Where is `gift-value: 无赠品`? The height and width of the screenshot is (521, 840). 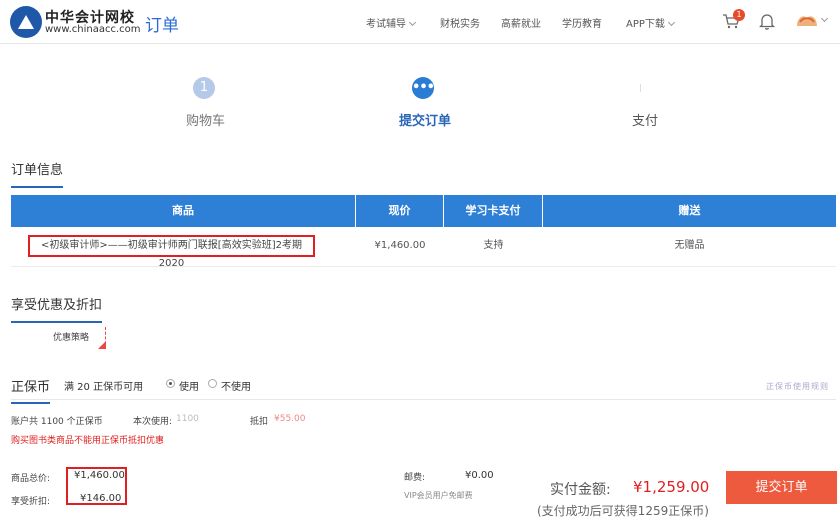
gift-value: 无赠品 is located at coordinates (689, 245).